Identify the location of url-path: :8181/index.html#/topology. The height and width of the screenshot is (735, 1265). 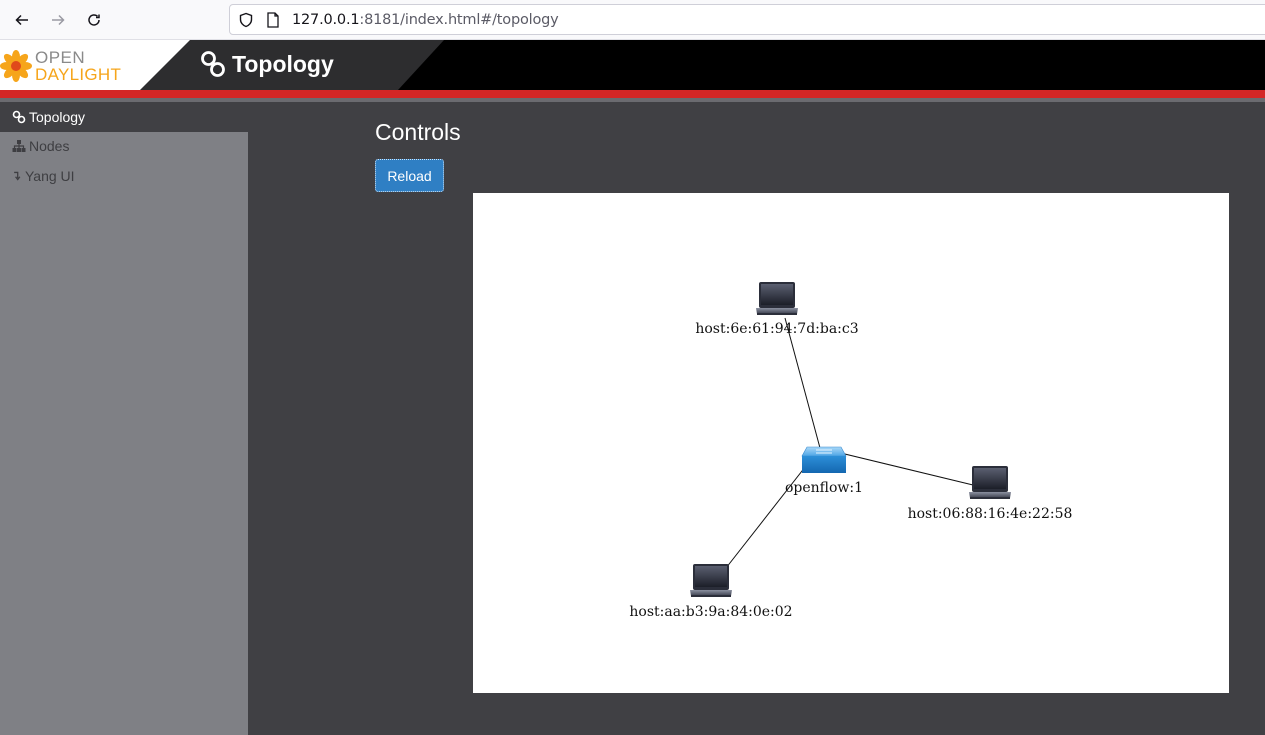
(459, 20).